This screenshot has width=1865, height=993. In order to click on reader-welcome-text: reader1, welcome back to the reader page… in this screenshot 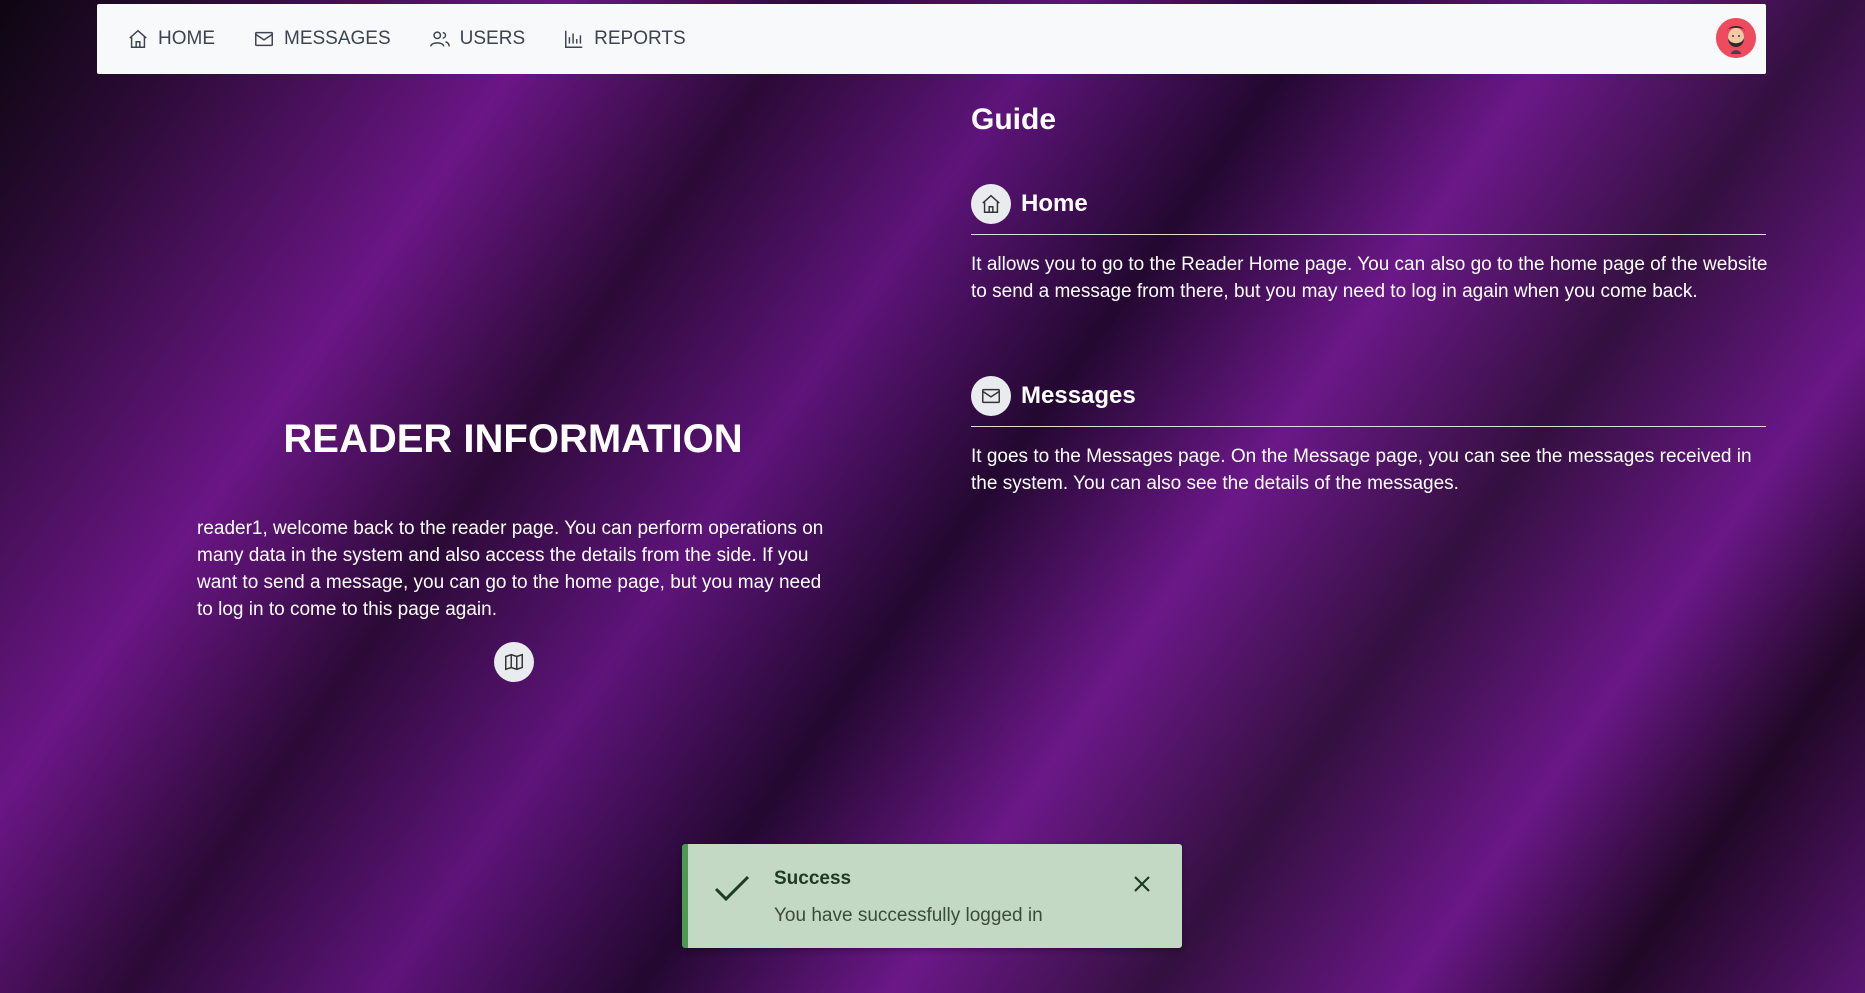, I will do `click(510, 569)`.